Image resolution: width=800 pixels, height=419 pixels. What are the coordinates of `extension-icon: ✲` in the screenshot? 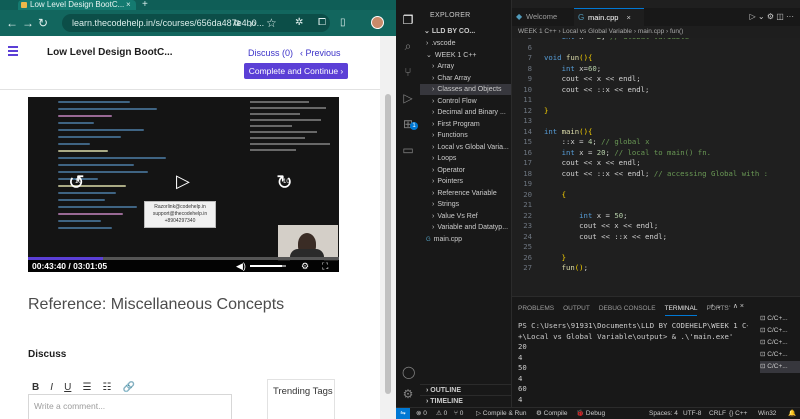 It's located at (299, 23).